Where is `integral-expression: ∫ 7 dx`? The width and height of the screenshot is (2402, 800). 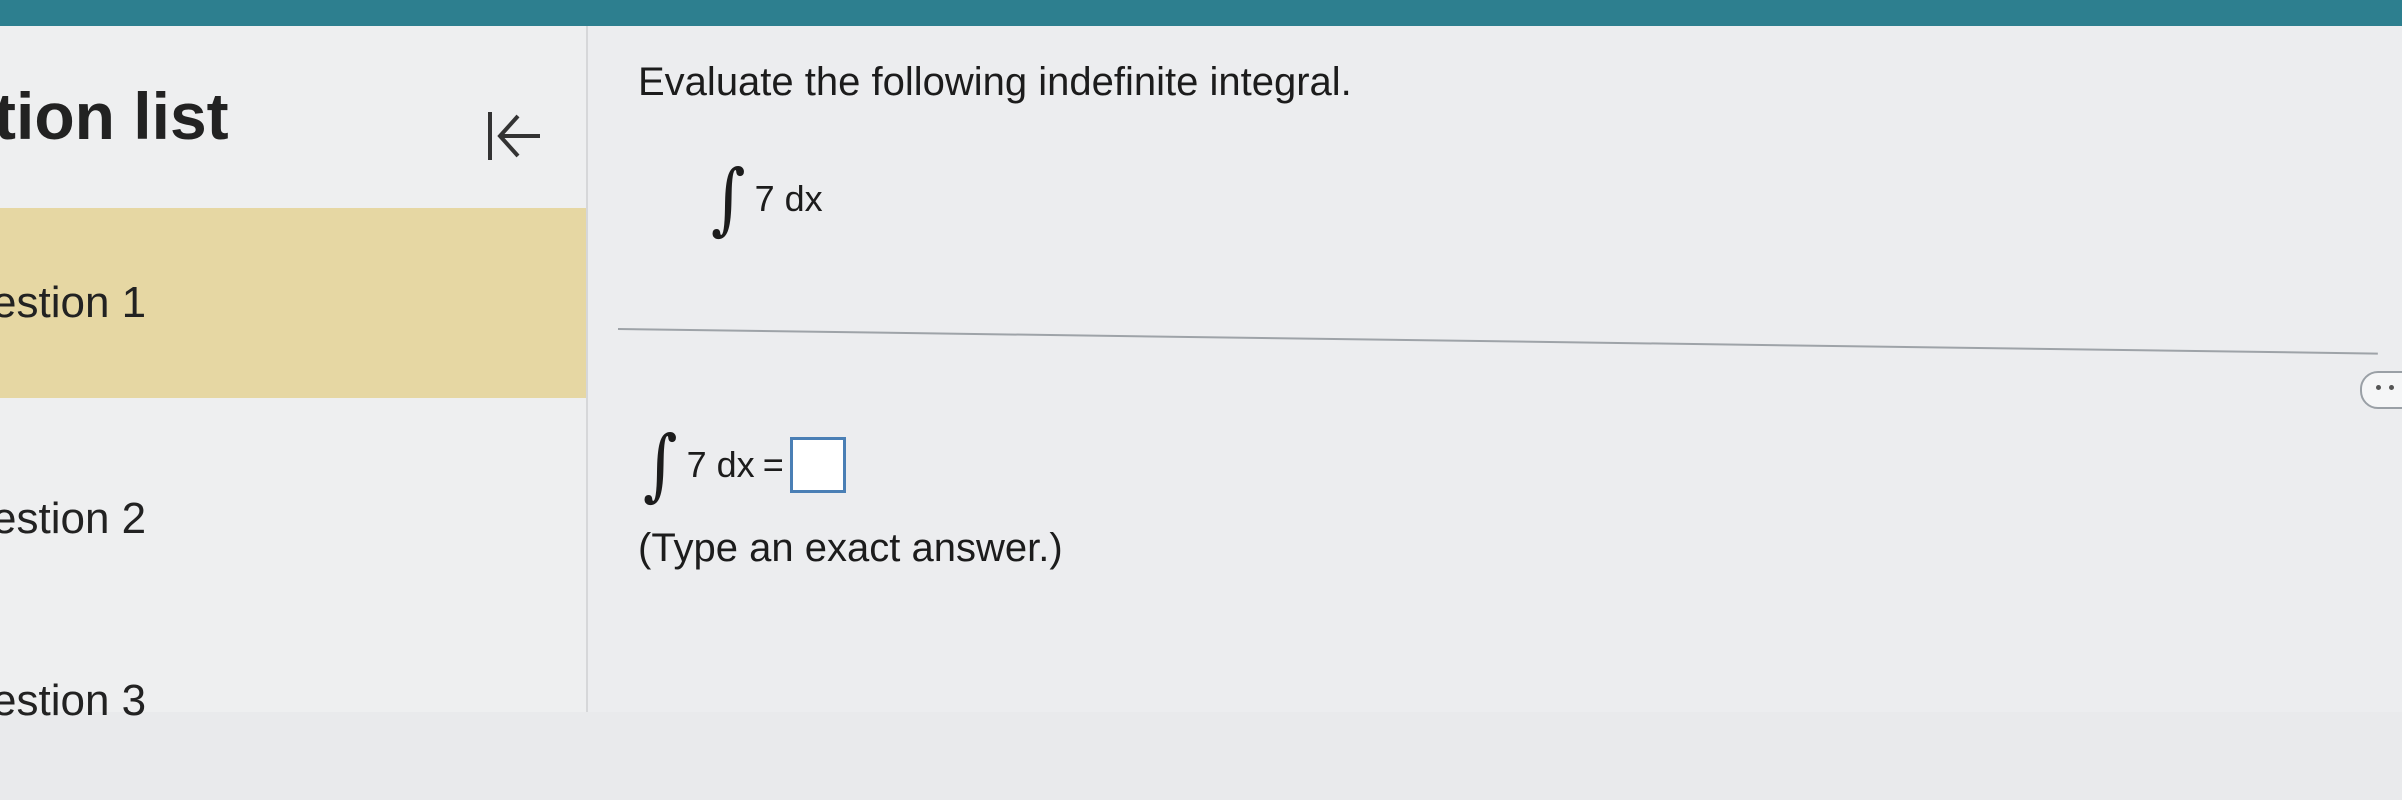 integral-expression: ∫ 7 dx is located at coordinates (765, 199).